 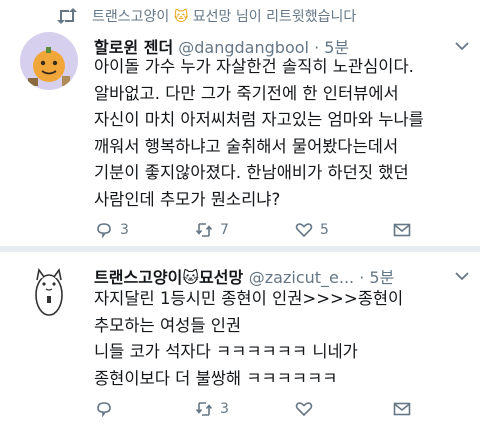 I want to click on tweet-text-line: 아이돌 가수 누가 자살한건 솔직히 노관심이다., so click(x=254, y=66).